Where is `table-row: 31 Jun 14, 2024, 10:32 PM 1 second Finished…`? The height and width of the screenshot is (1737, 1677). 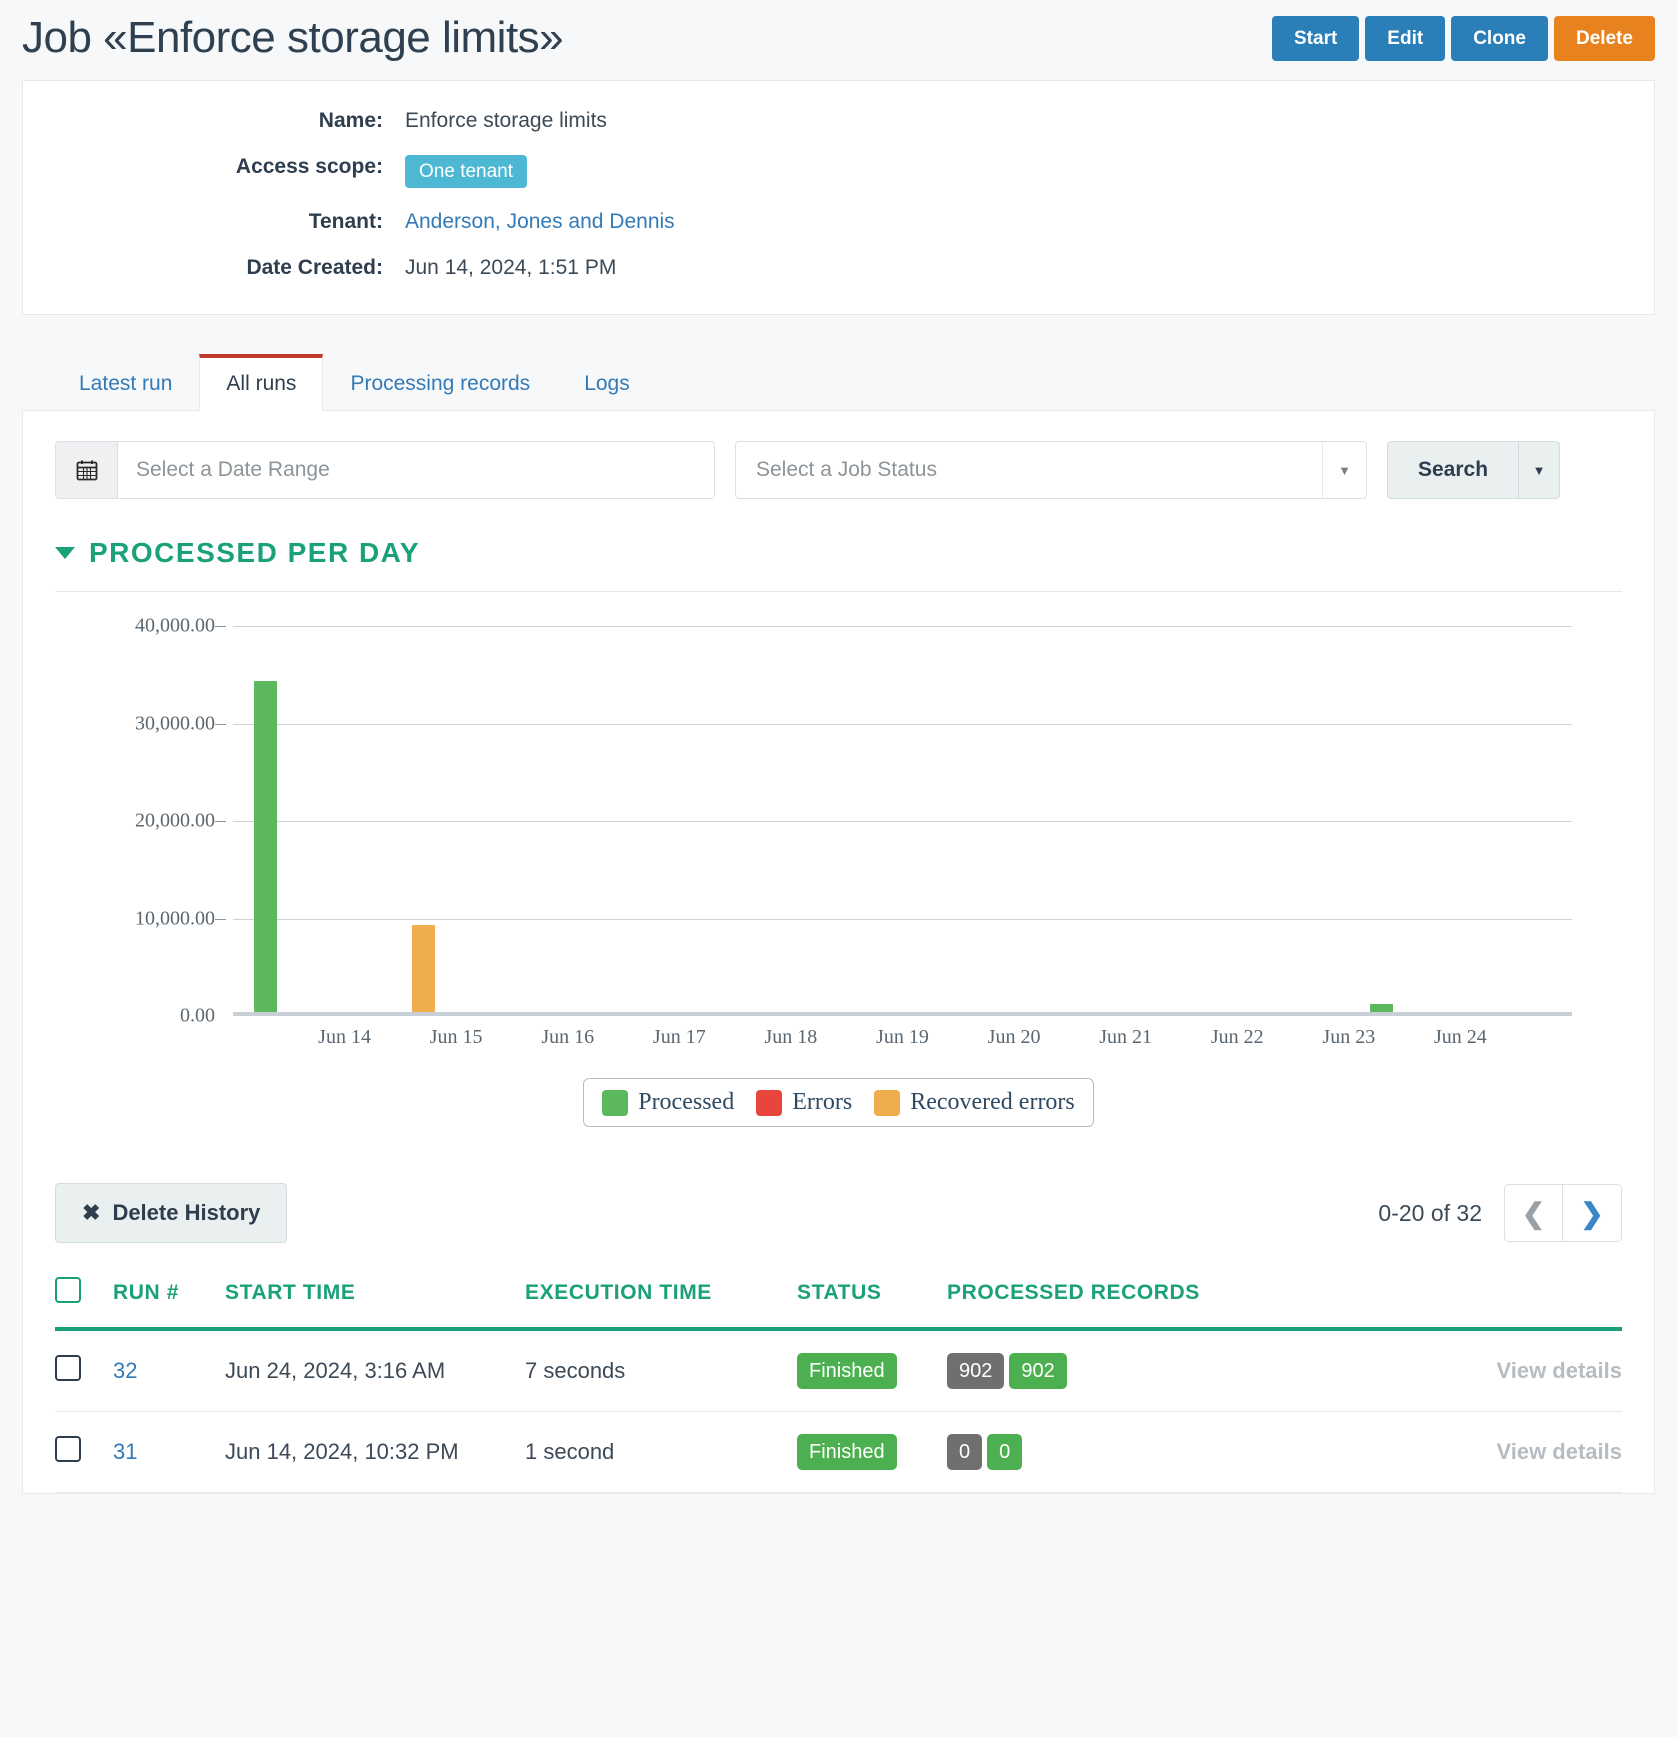
table-row: 31 Jun 14, 2024, 10:32 PM 1 second Finished… is located at coordinates (838, 1452).